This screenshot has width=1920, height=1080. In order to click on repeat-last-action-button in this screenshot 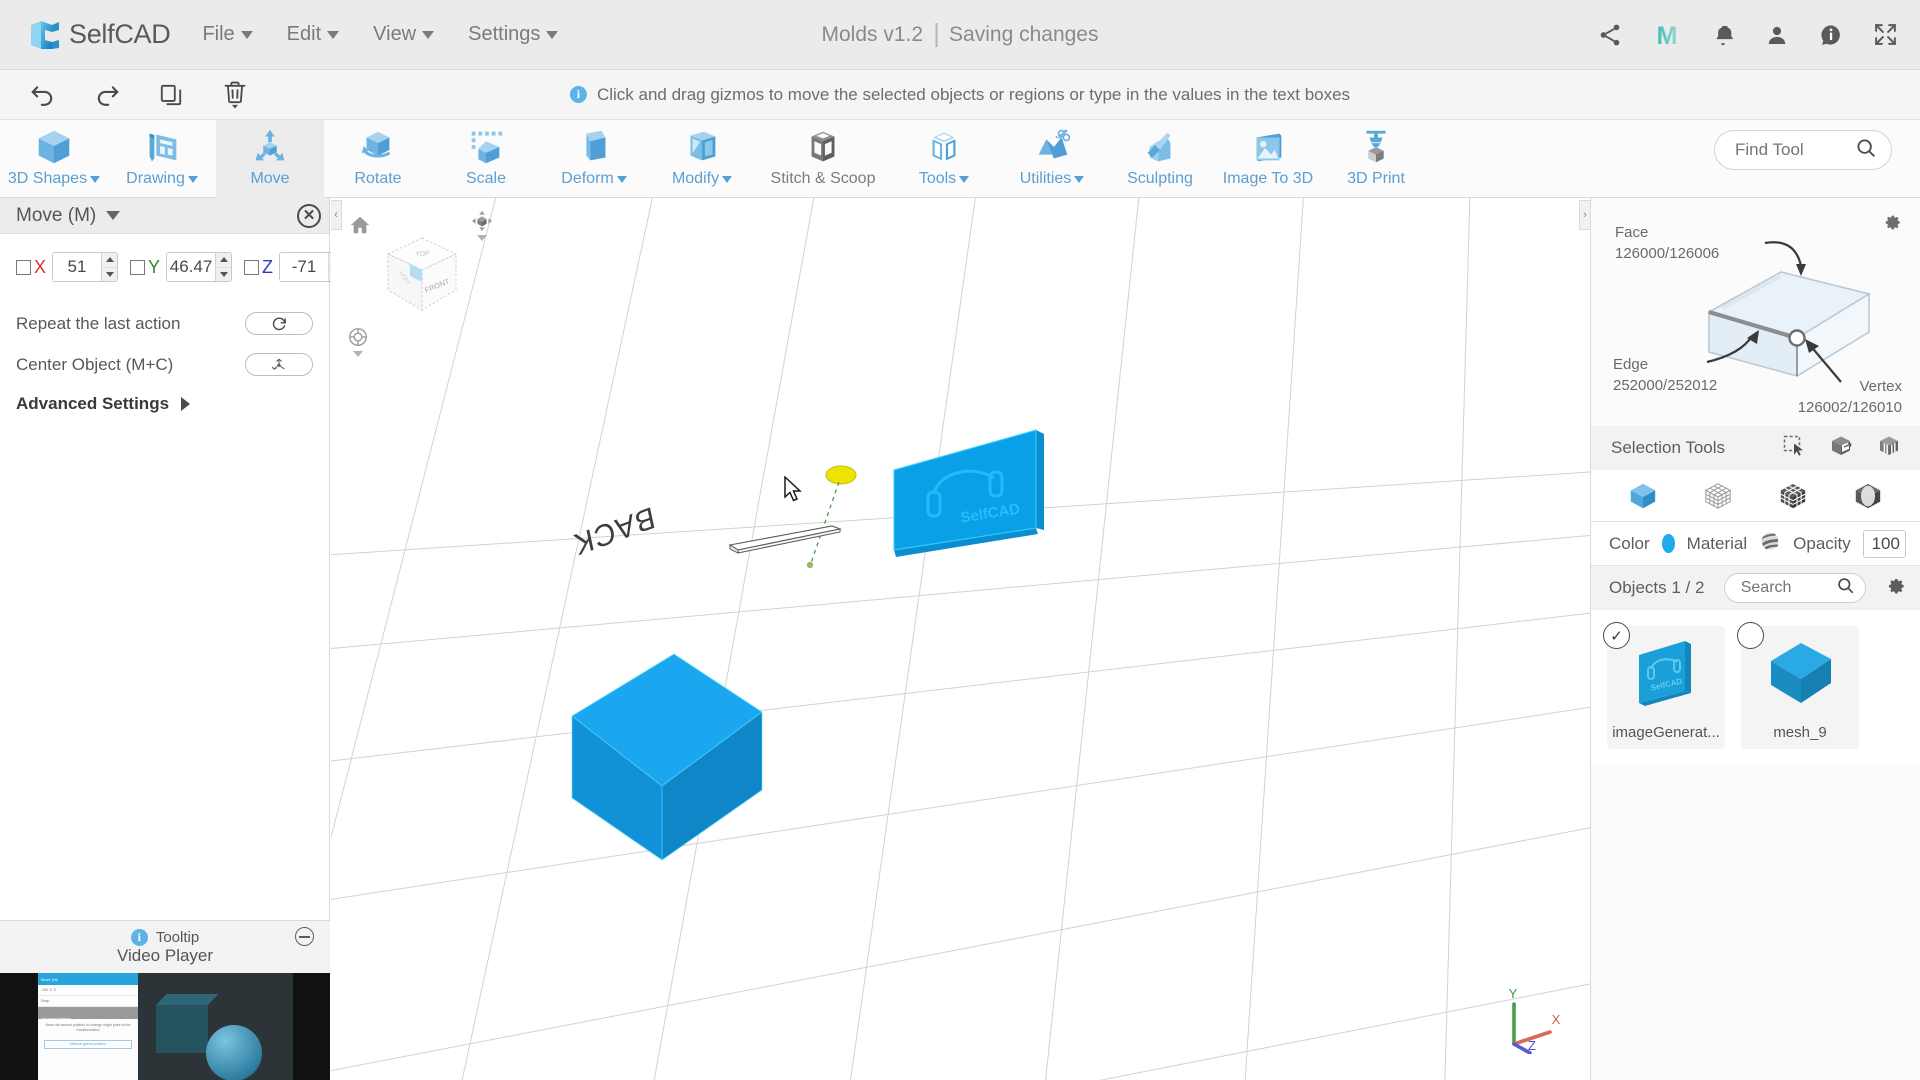, I will do `click(279, 323)`.